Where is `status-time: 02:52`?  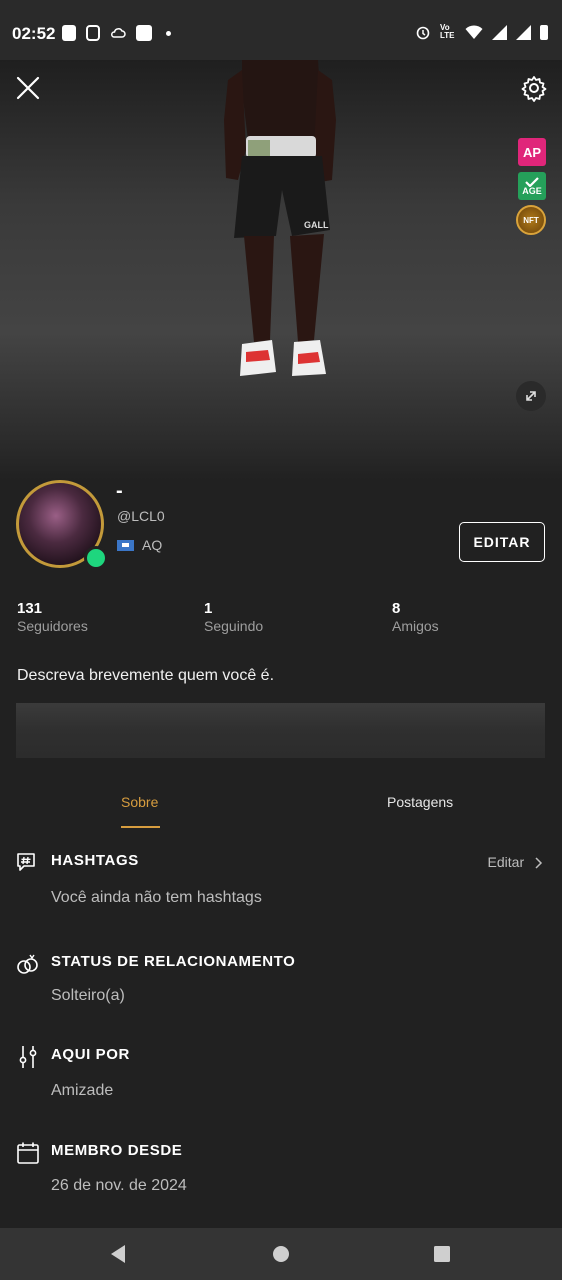
status-time: 02:52 is located at coordinates (34, 33).